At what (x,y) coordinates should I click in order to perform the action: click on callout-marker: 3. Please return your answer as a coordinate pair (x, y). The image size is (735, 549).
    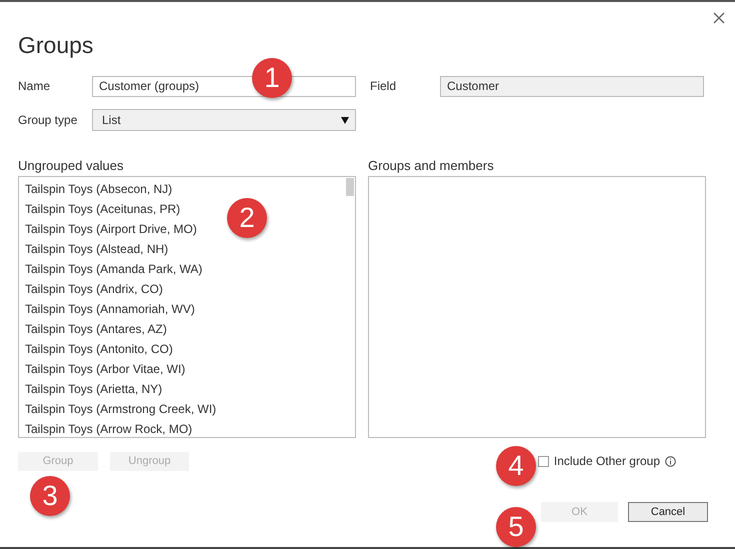
    Looking at the image, I should click on (50, 496).